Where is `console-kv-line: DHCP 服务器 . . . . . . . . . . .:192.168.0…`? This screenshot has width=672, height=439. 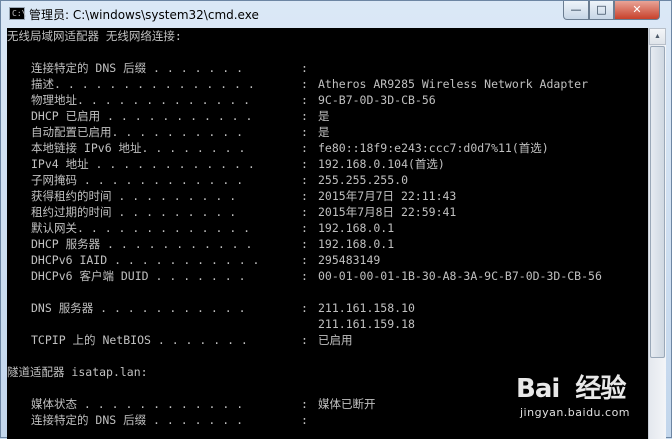
console-kv-line: DHCP 服务器 . . . . . . . . . . .:192.168.0… is located at coordinates (327, 244).